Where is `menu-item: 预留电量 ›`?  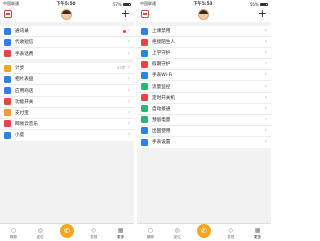
menu-item: 预留电量 › is located at coordinates (204, 120).